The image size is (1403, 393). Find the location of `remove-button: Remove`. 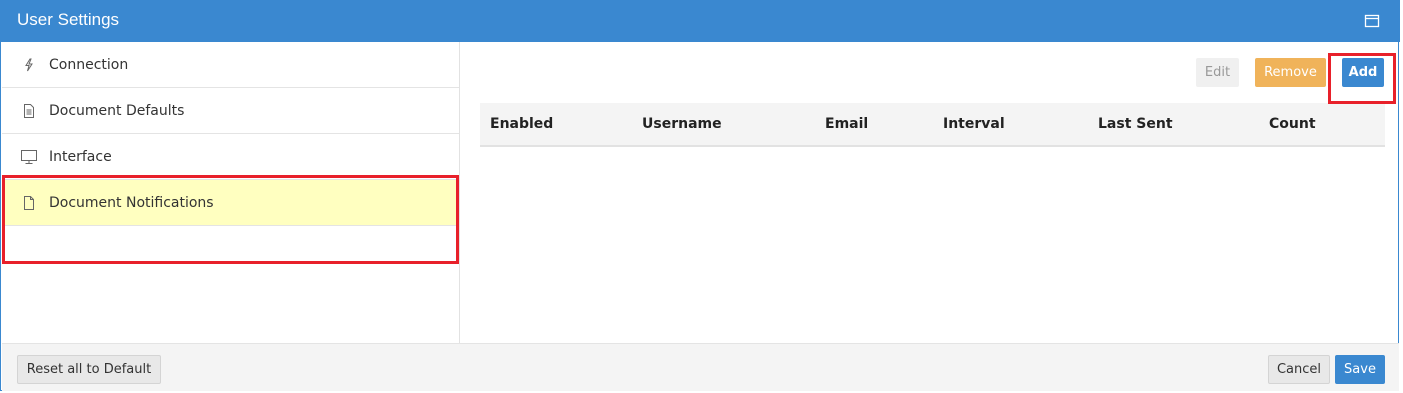

remove-button: Remove is located at coordinates (1290, 72).